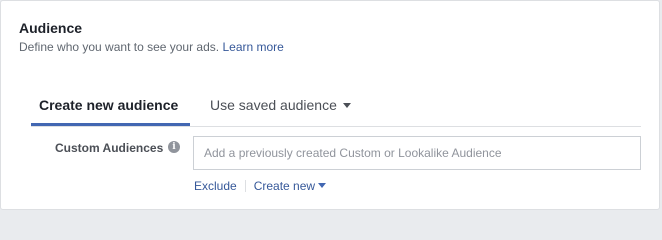 Image resolution: width=662 pixels, height=240 pixels. What do you see at coordinates (273, 105) in the screenshot?
I see `tab-use-saved-audience-label: Use saved audience` at bounding box center [273, 105].